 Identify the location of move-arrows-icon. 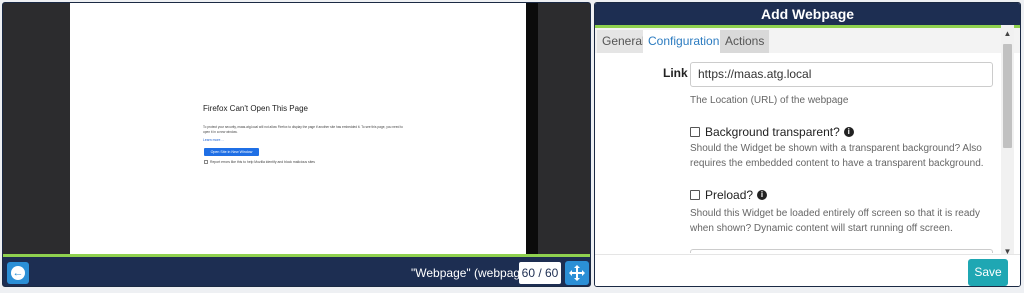
(577, 273).